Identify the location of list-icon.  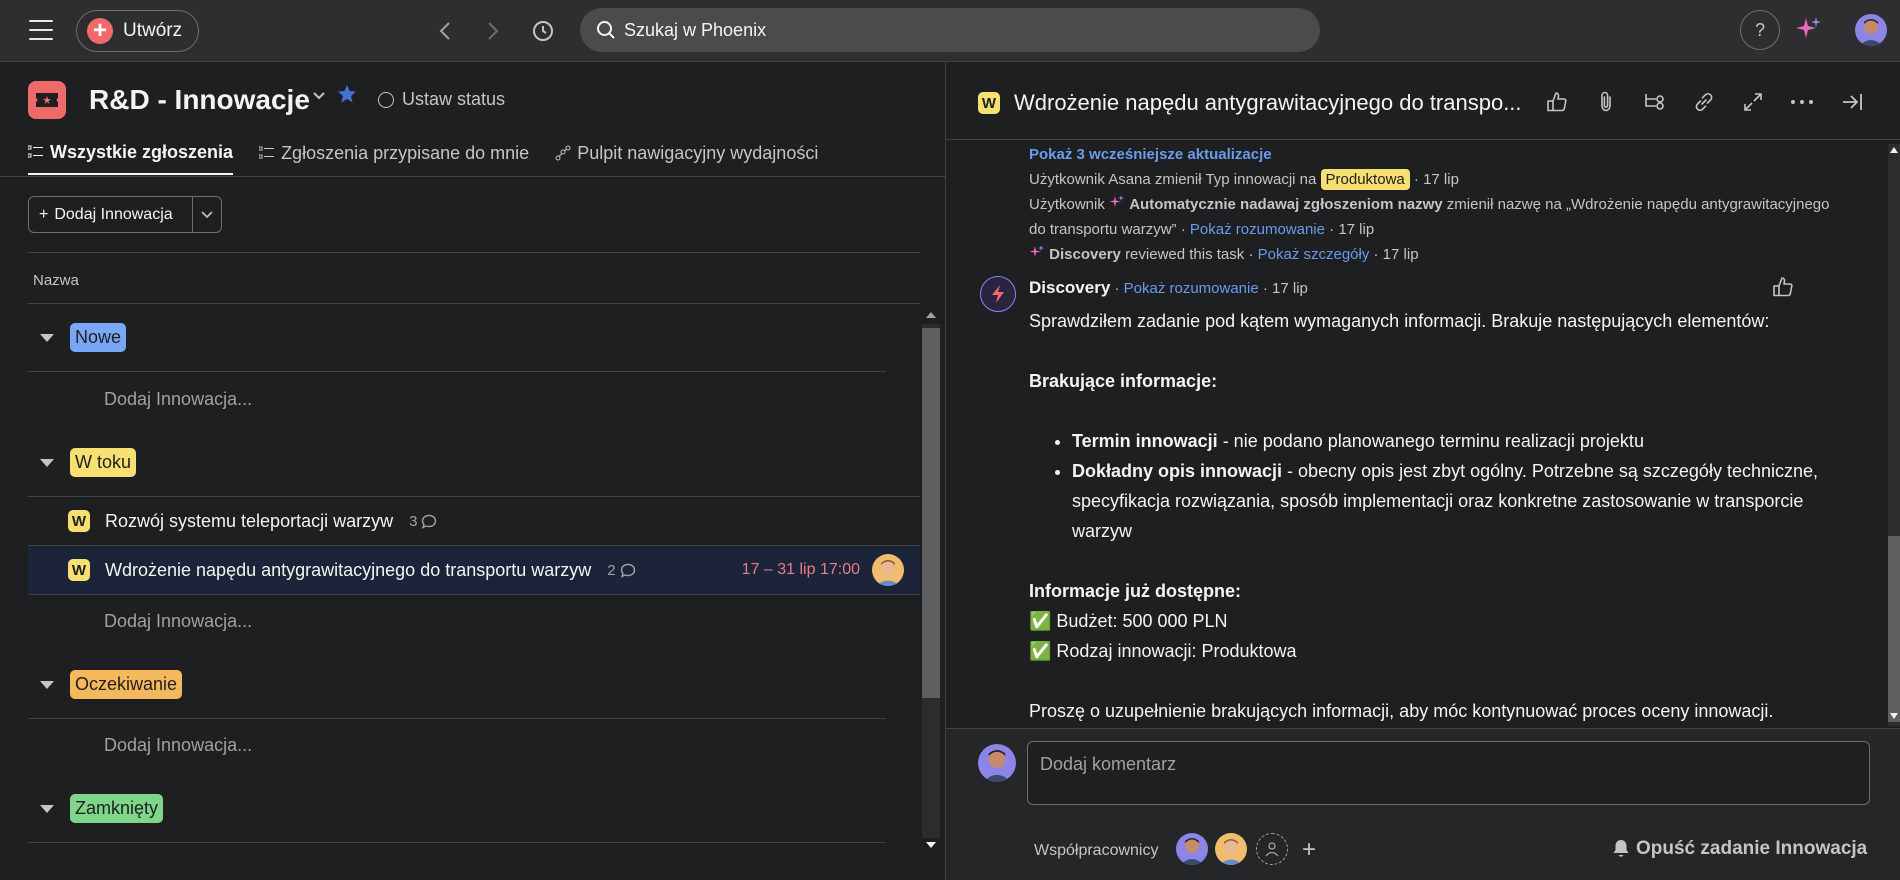
(35, 151).